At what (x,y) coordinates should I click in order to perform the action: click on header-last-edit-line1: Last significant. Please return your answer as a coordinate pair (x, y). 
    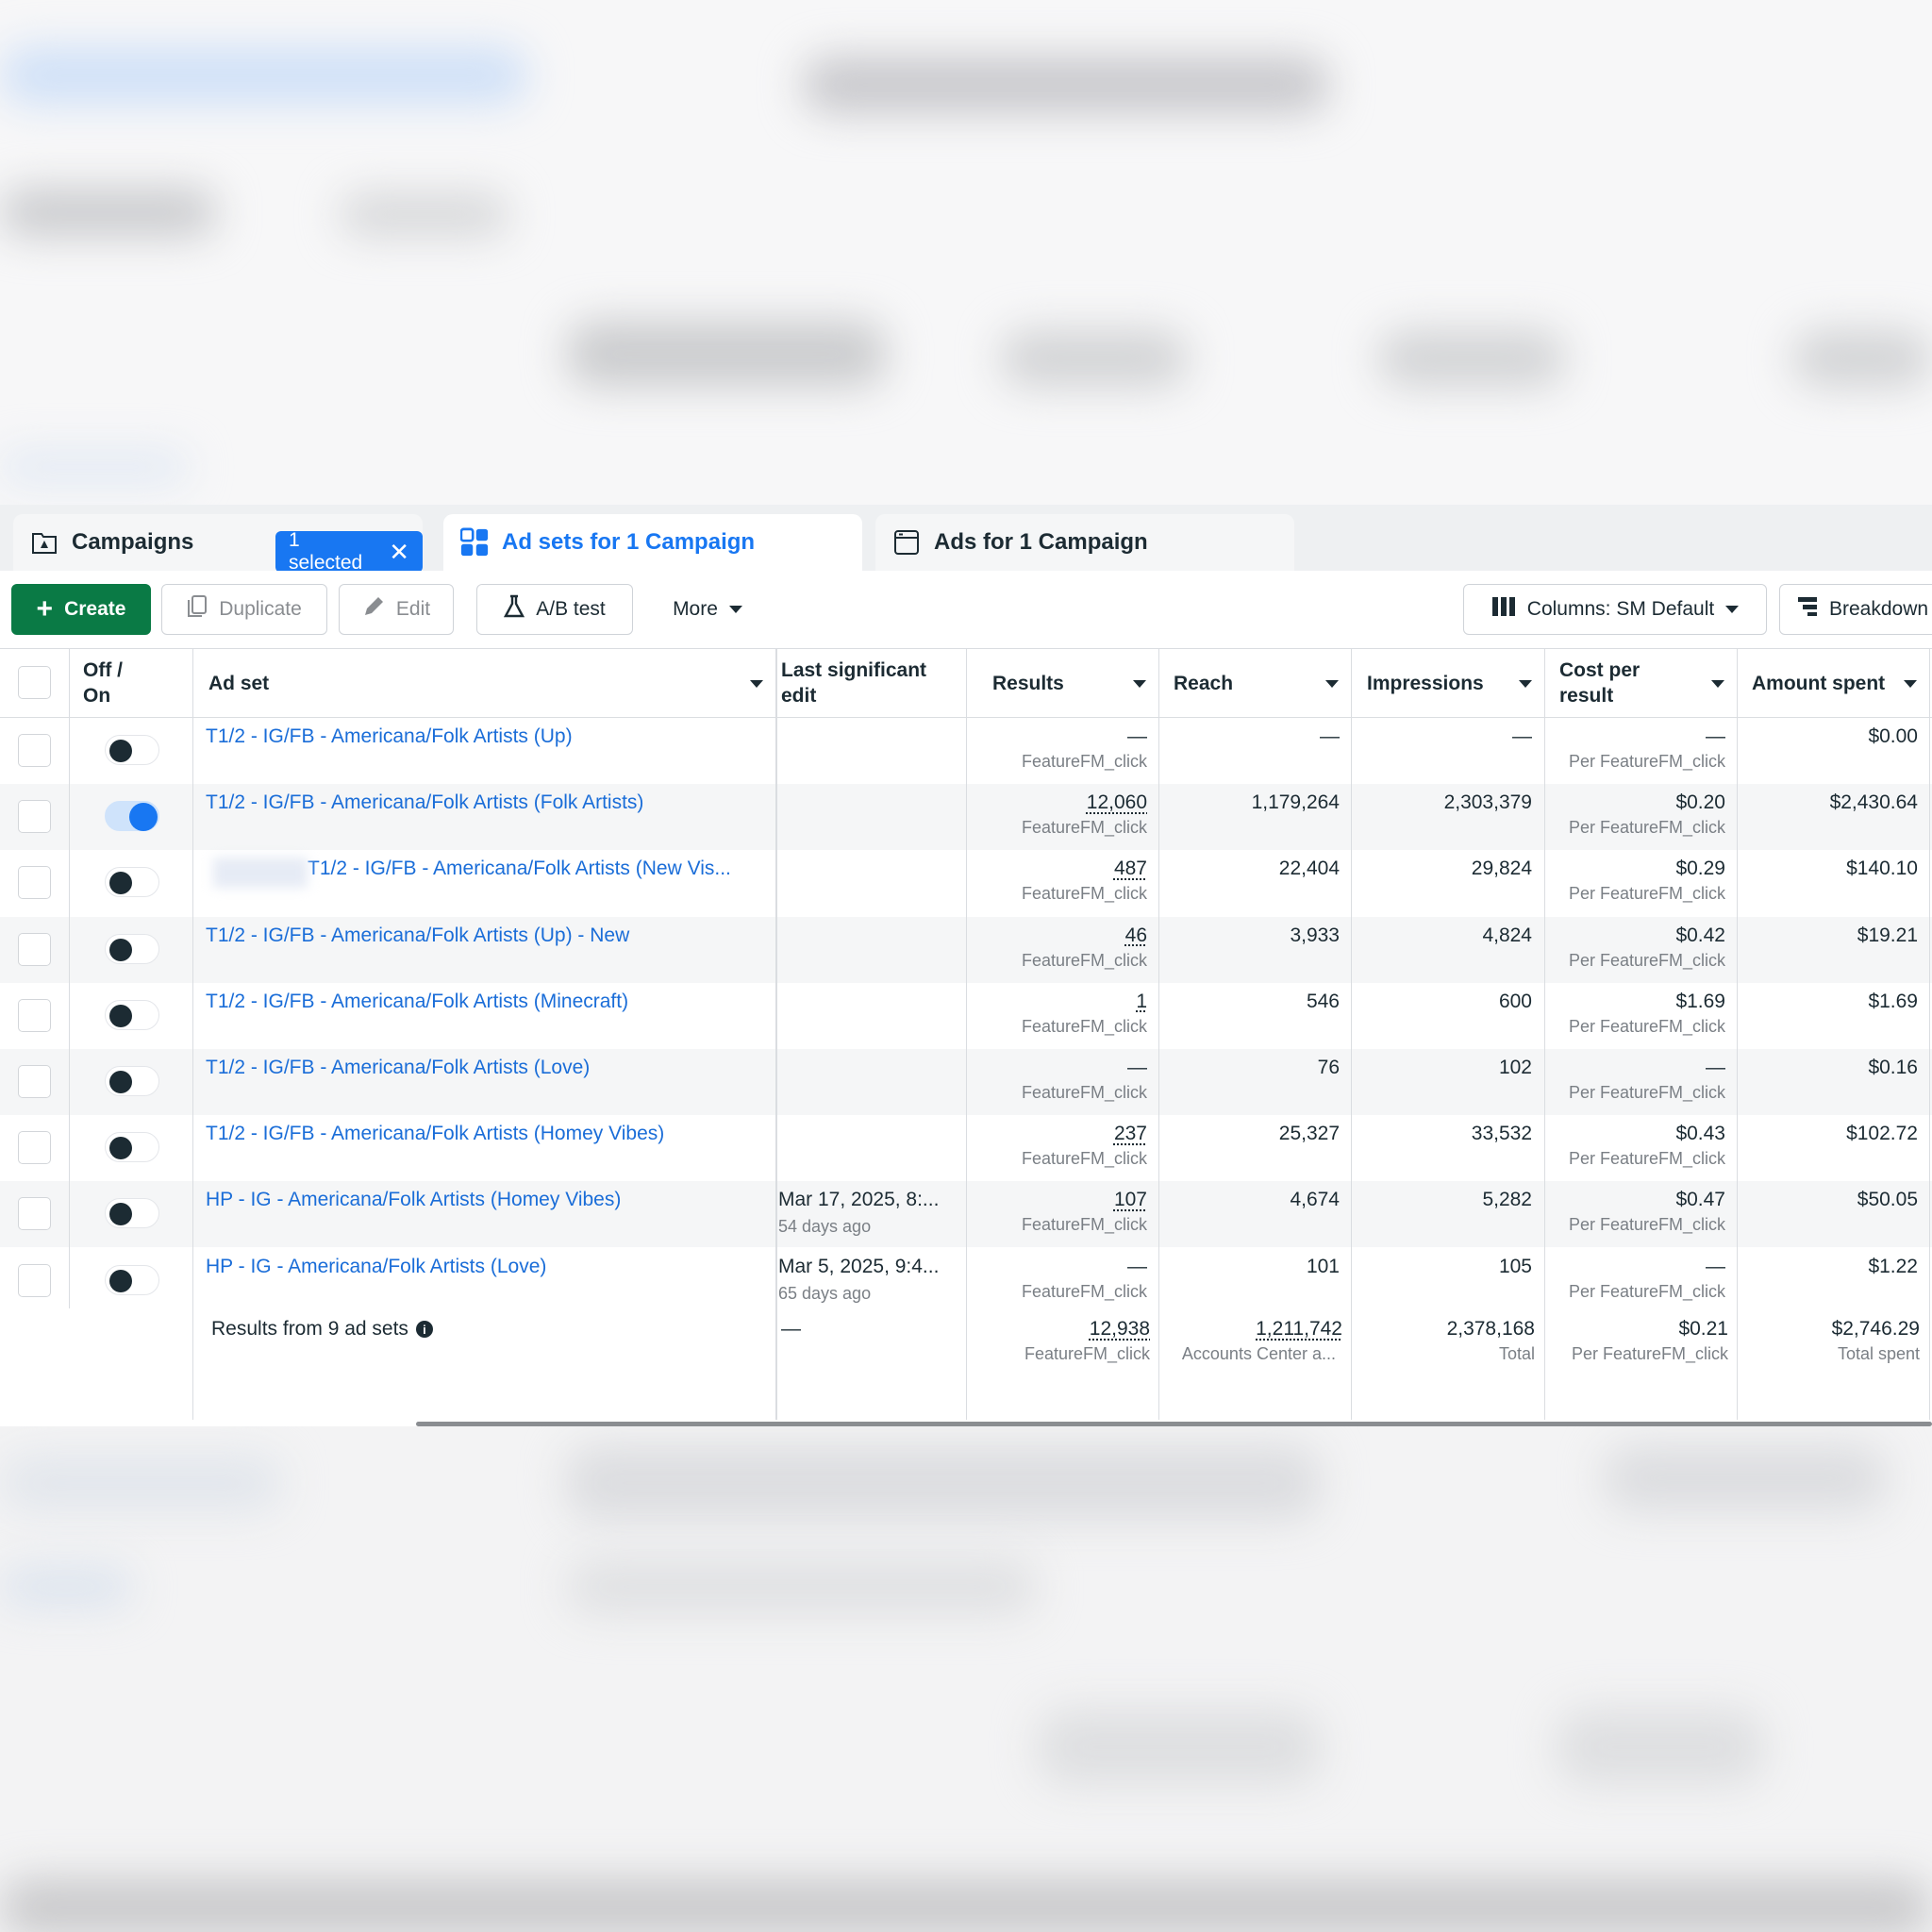
    Looking at the image, I should click on (854, 670).